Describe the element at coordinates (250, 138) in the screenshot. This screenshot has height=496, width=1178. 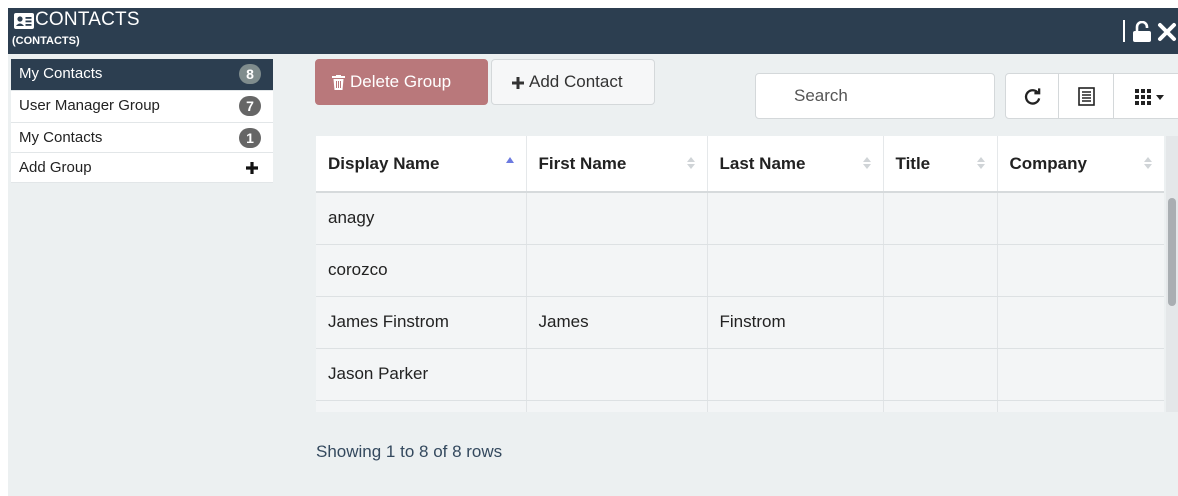
I see `group-count-badge: 1` at that location.